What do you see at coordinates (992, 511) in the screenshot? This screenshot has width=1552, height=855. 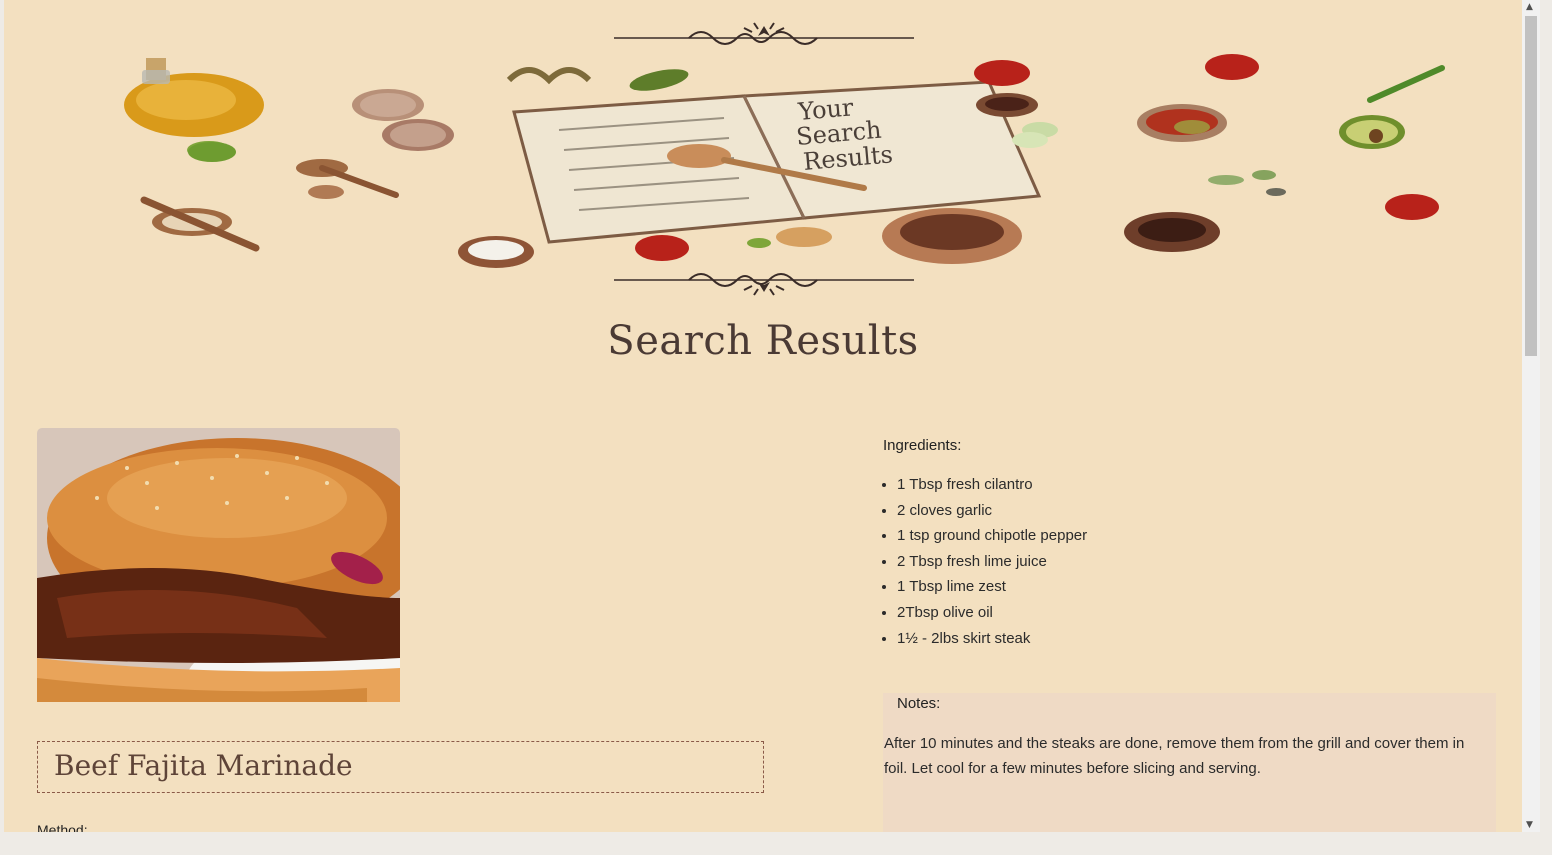 I see `ingredient-item: 2 cloves garlic` at bounding box center [992, 511].